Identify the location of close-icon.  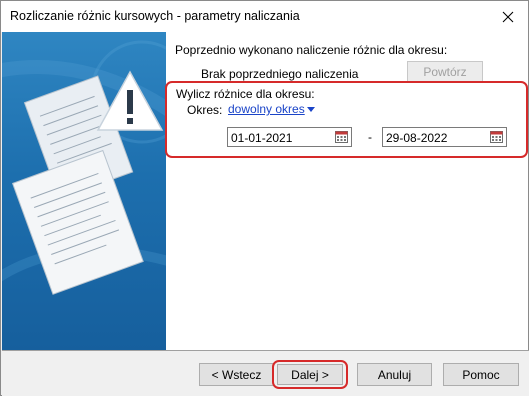
(508, 16).